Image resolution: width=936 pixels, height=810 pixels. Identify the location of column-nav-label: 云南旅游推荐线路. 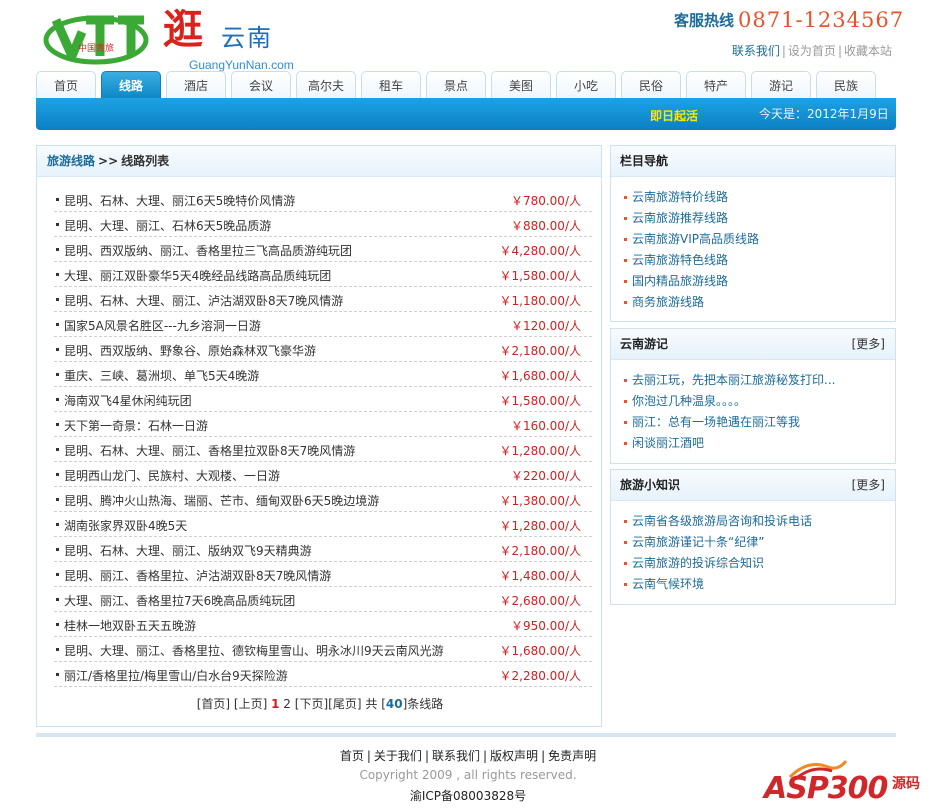
(680, 218).